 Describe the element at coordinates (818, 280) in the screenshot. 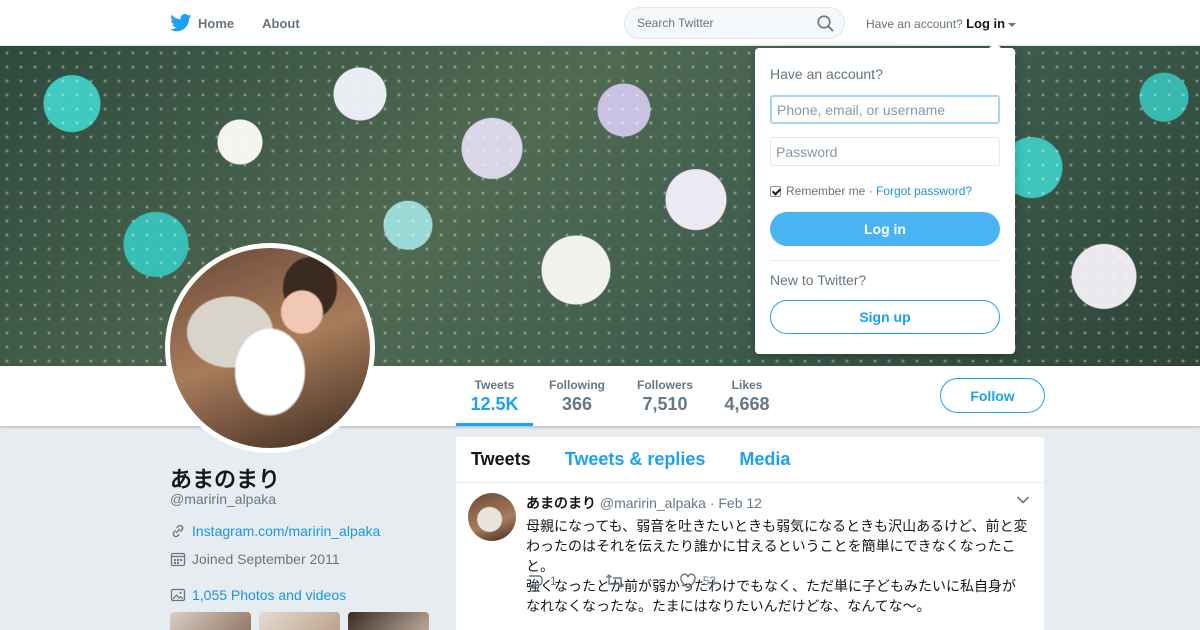

I see `new-to-twitter-text: New to Twitter?` at that location.